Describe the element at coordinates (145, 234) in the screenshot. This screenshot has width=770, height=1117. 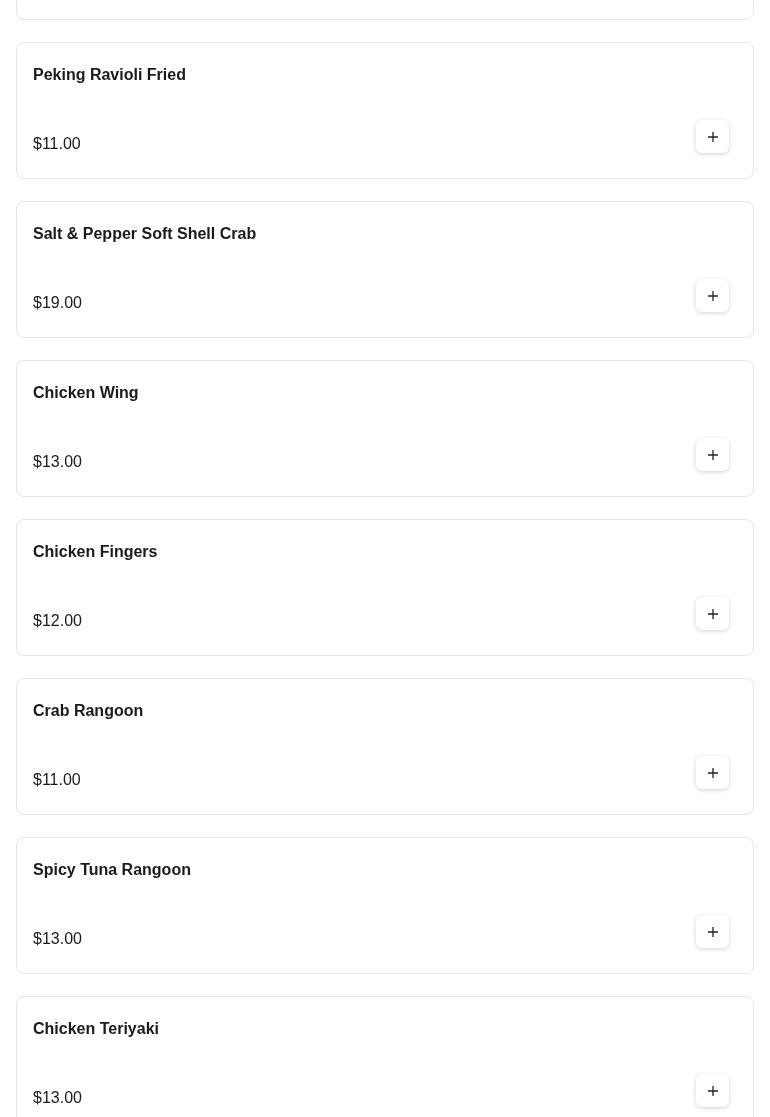
I see `item-name: Salt & Pepper Soft Shell Crab` at that location.